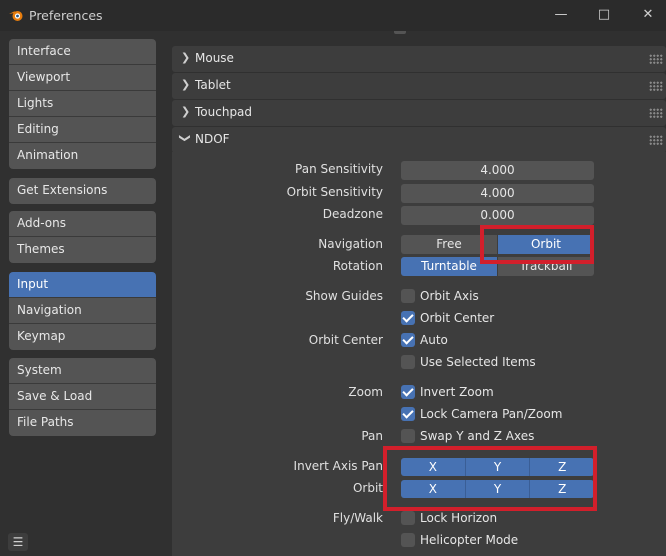 This screenshot has width=666, height=556. What do you see at coordinates (497, 193) in the screenshot?
I see `orbit-sensitivity-field: 4.000` at bounding box center [497, 193].